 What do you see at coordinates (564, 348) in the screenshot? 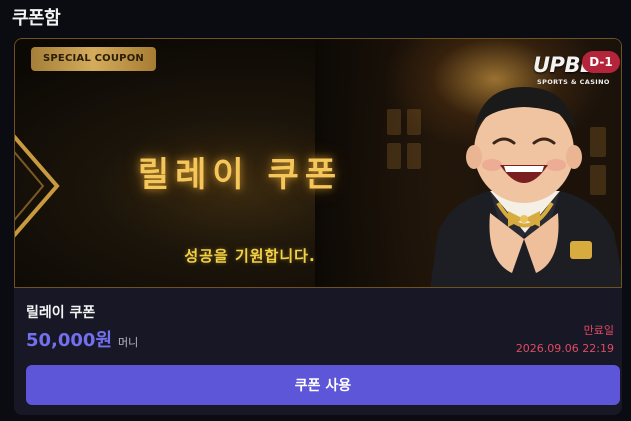
I see `expire-date: 2026.09.06 22:19` at bounding box center [564, 348].